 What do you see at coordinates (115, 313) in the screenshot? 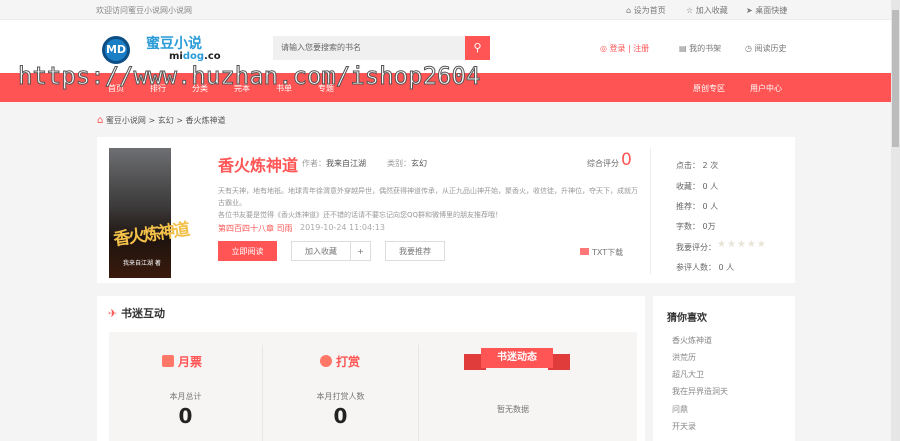
I see `paper-plane-icon: ✈` at bounding box center [115, 313].